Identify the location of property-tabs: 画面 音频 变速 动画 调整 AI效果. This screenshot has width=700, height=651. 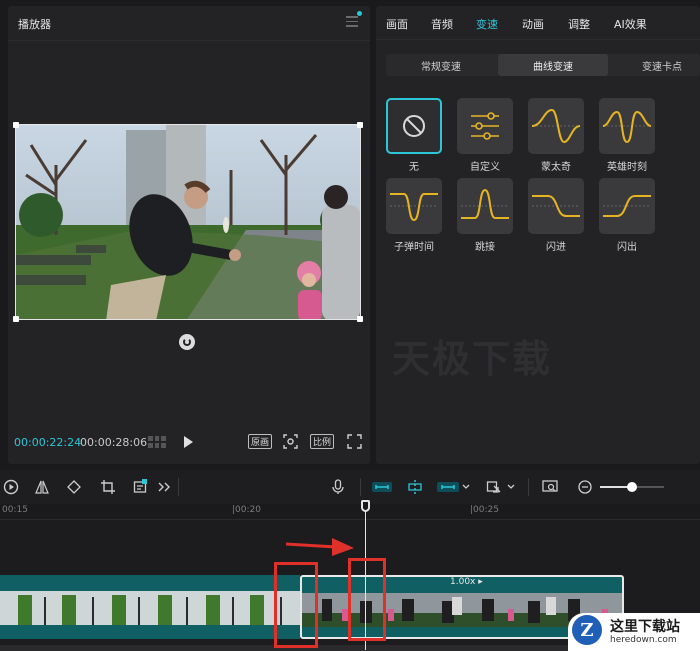
(538, 23).